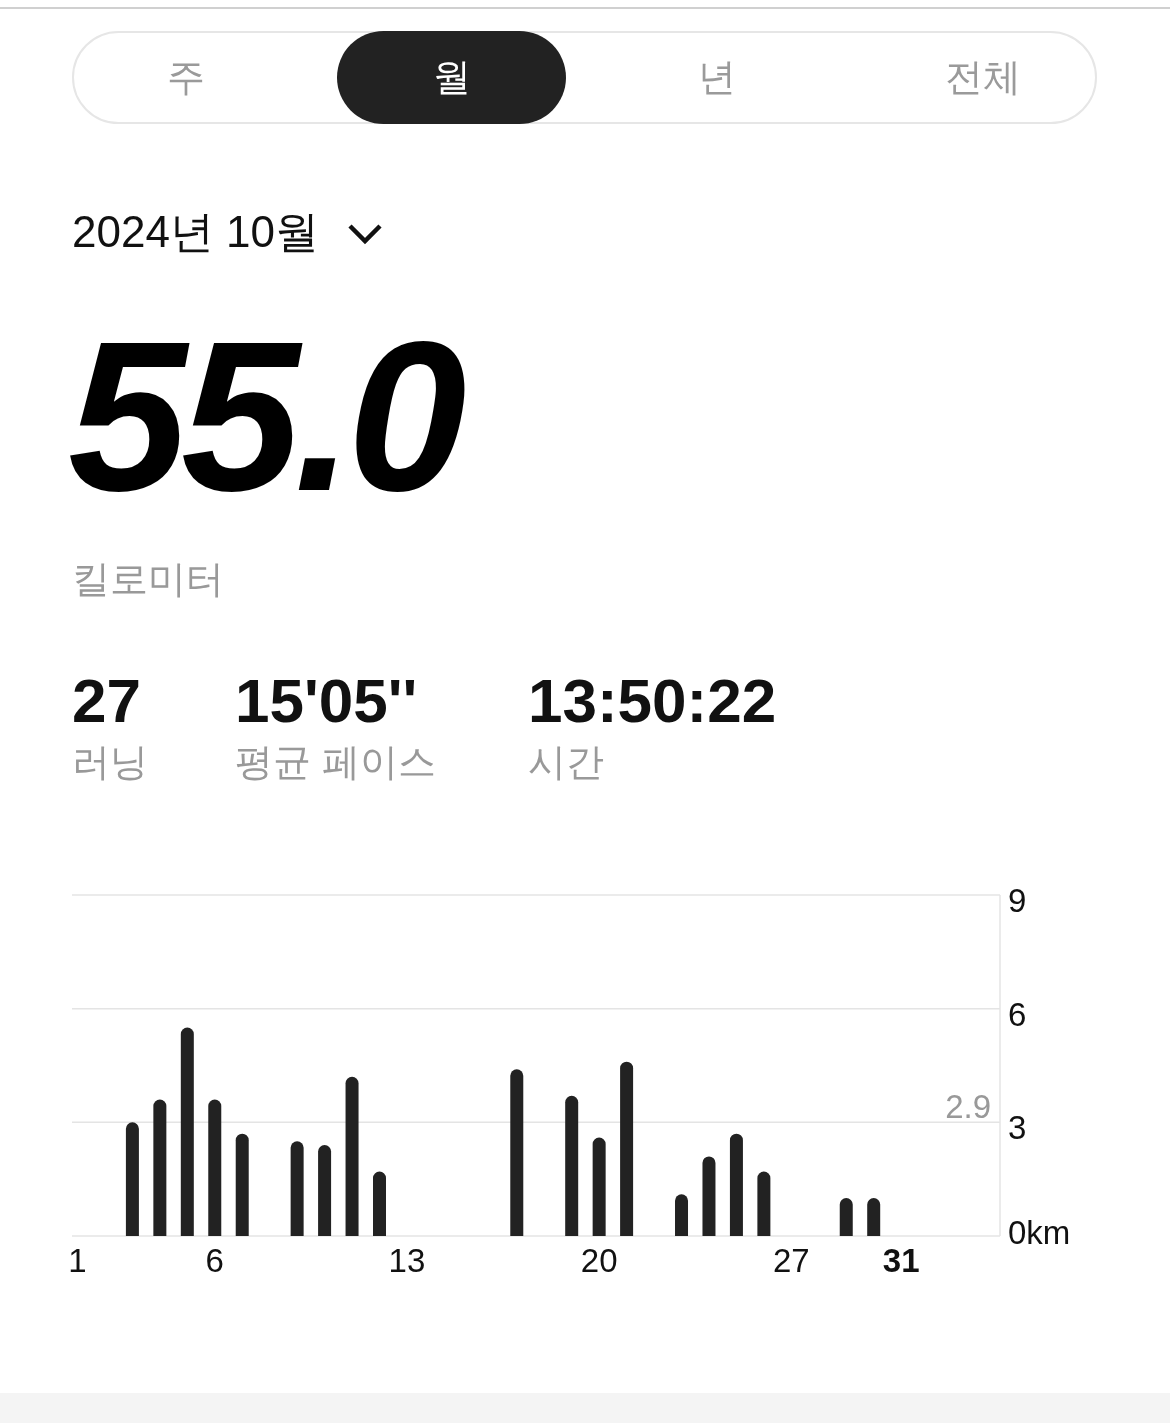 This screenshot has height=1423, width=1170. I want to click on stat-label: 러닝, so click(110, 762).